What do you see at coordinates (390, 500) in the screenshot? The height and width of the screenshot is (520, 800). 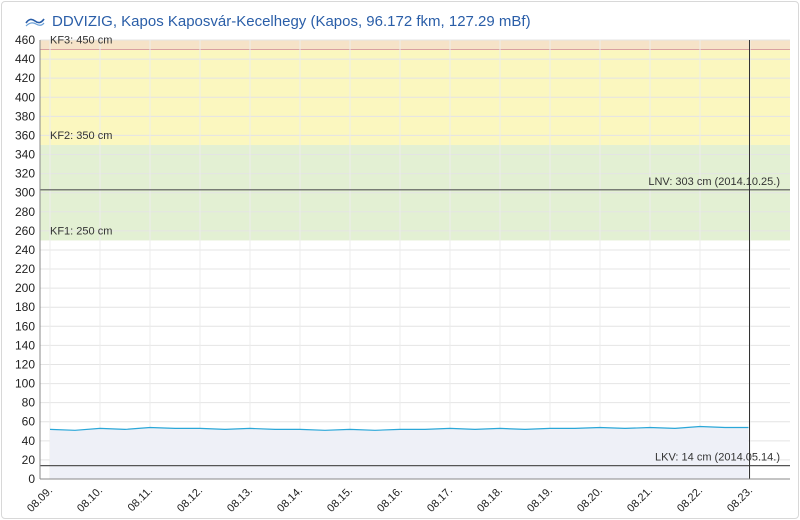 I see `x-tick-label: 08.16.` at bounding box center [390, 500].